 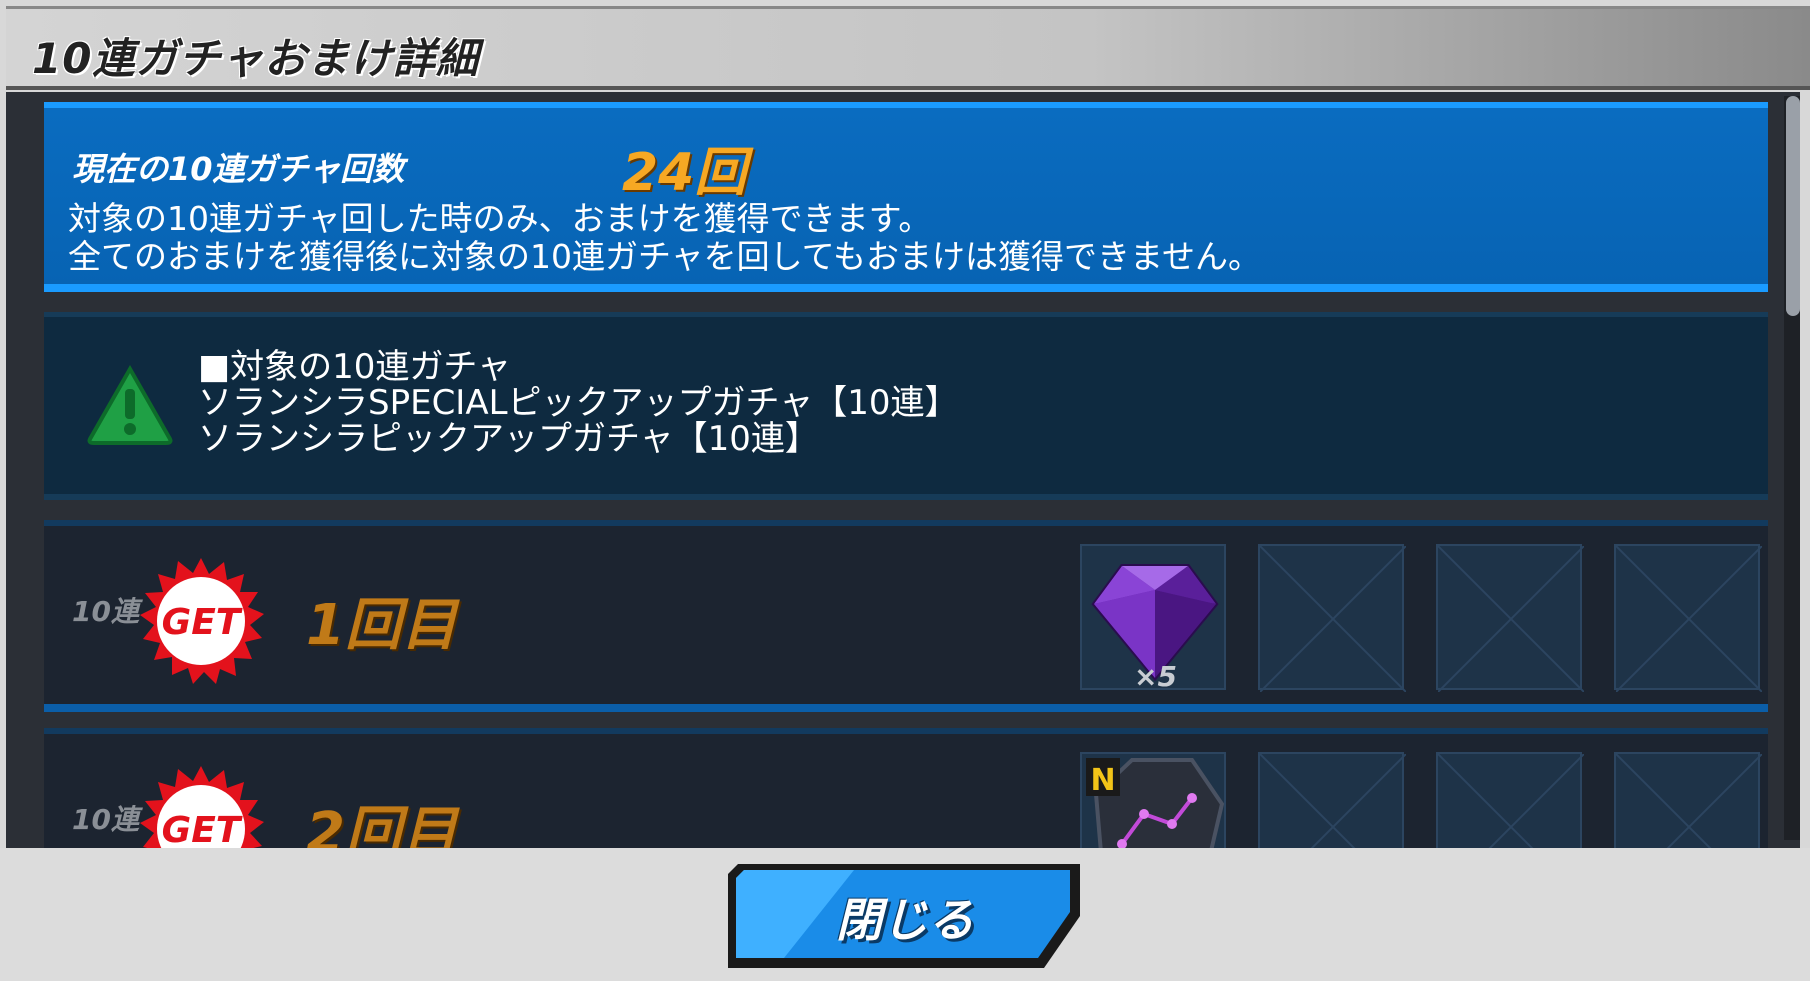 What do you see at coordinates (1793, 206) in the screenshot?
I see `scrollbar-thumb` at bounding box center [1793, 206].